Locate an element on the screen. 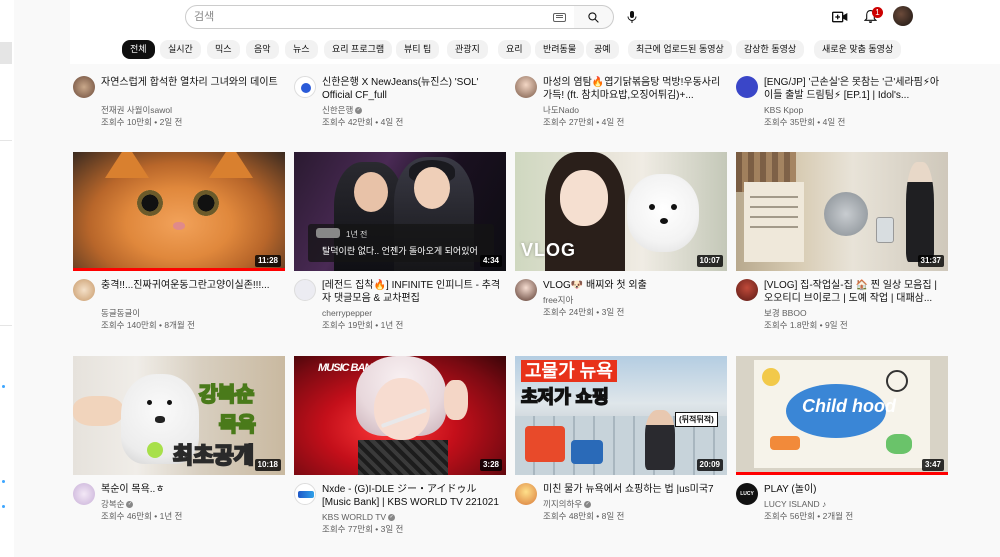 The width and height of the screenshot is (1000, 557). guide-item is located at coordinates (6, 53).